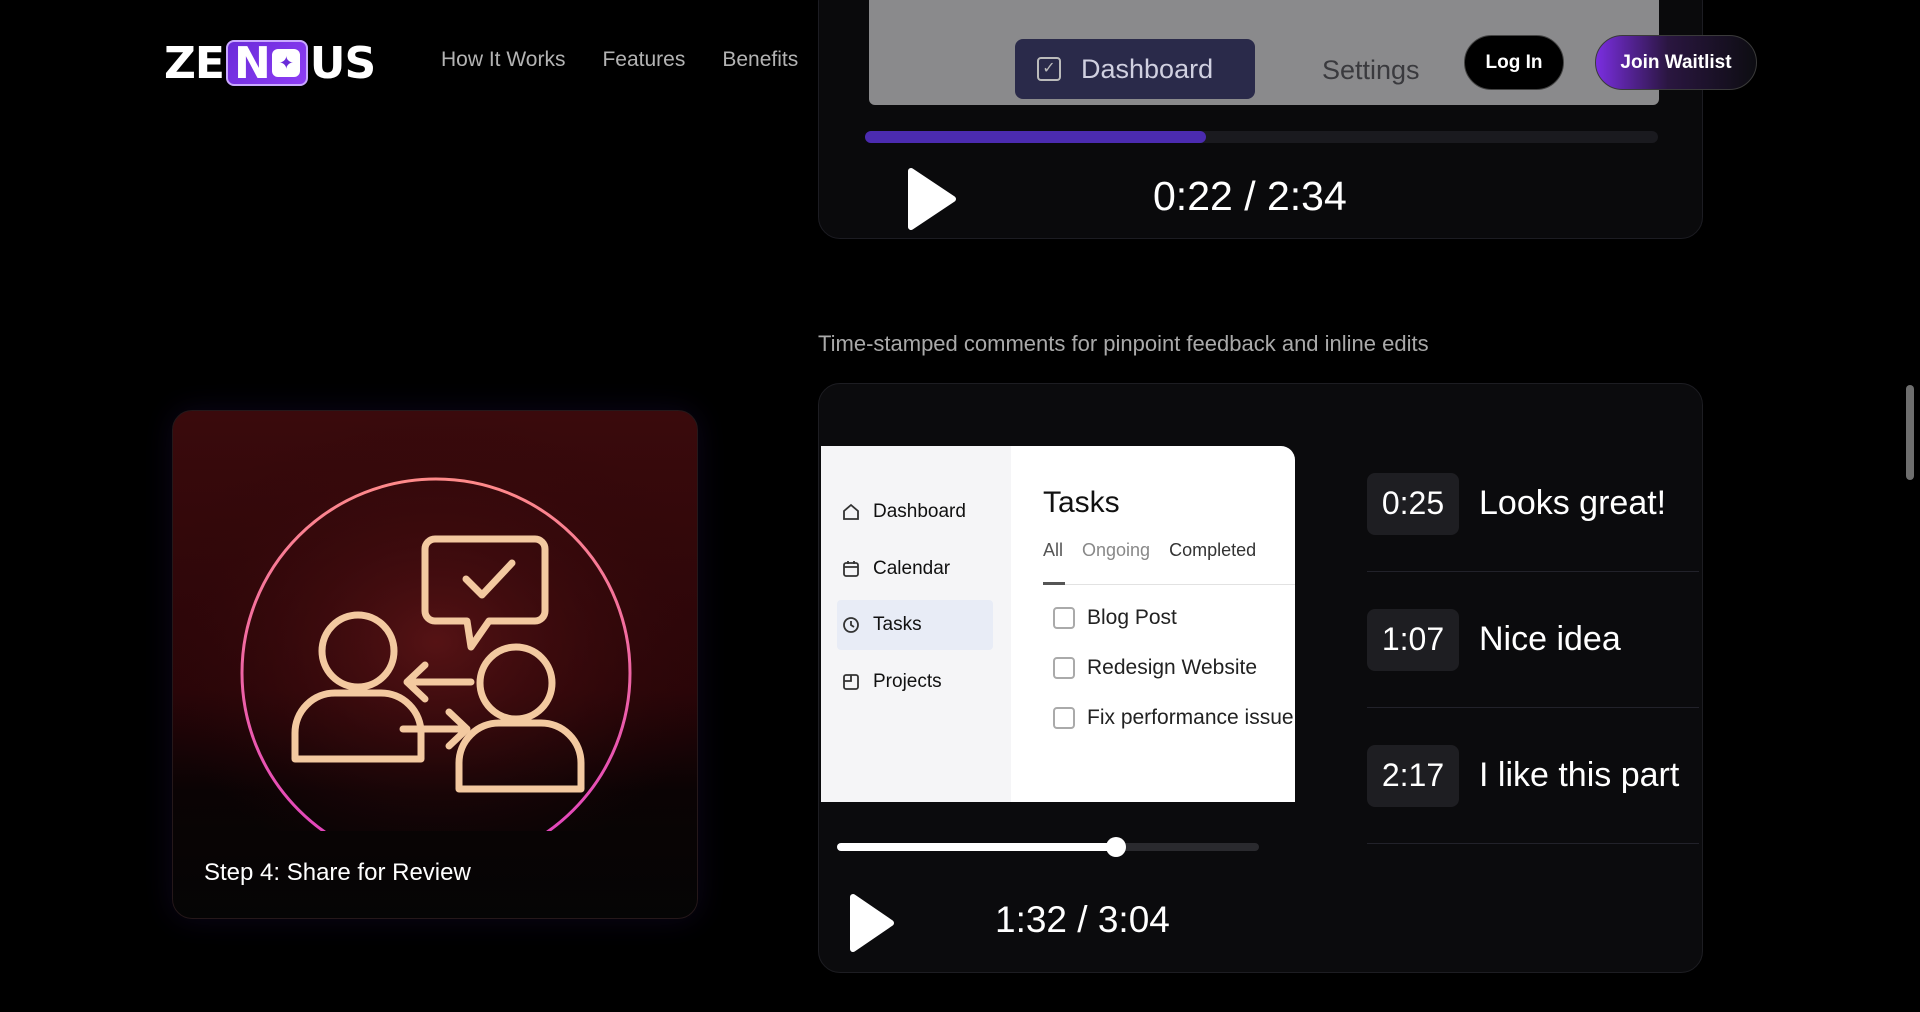 This screenshot has height=1012, width=1920. I want to click on logo-chip: N ✦, so click(266, 63).